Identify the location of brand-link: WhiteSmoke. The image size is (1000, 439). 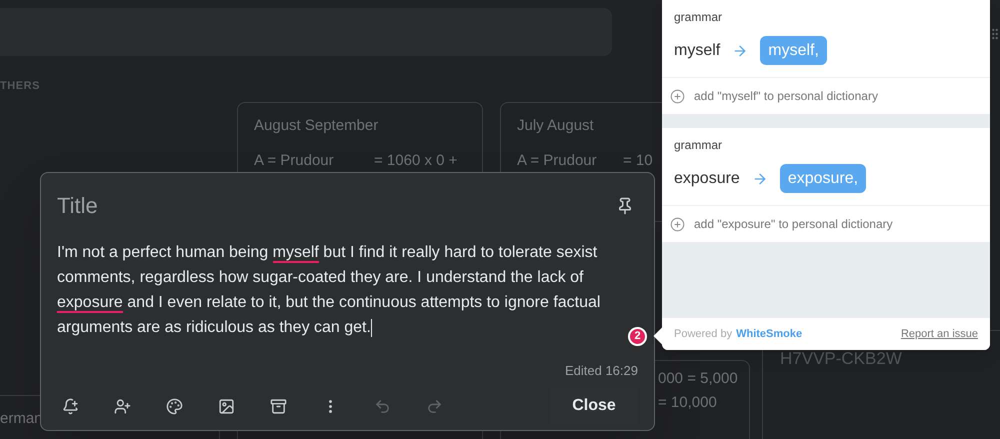
(769, 334).